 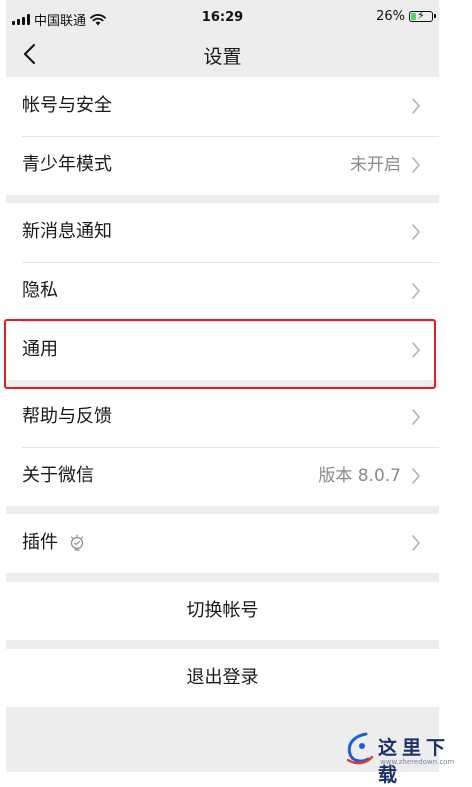 What do you see at coordinates (417, 762) in the screenshot?
I see `watermark-url: www.zheredown.com` at bounding box center [417, 762].